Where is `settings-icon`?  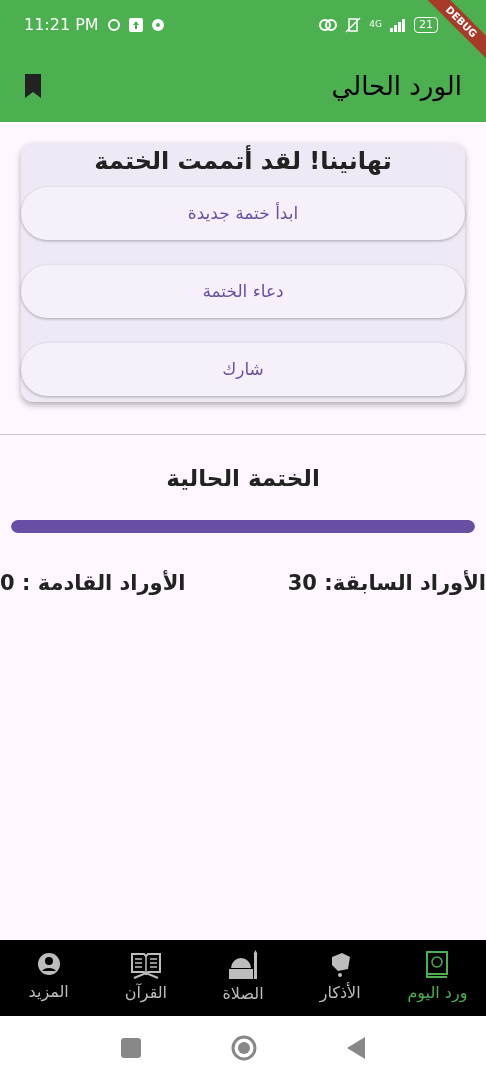 settings-icon is located at coordinates (157, 25).